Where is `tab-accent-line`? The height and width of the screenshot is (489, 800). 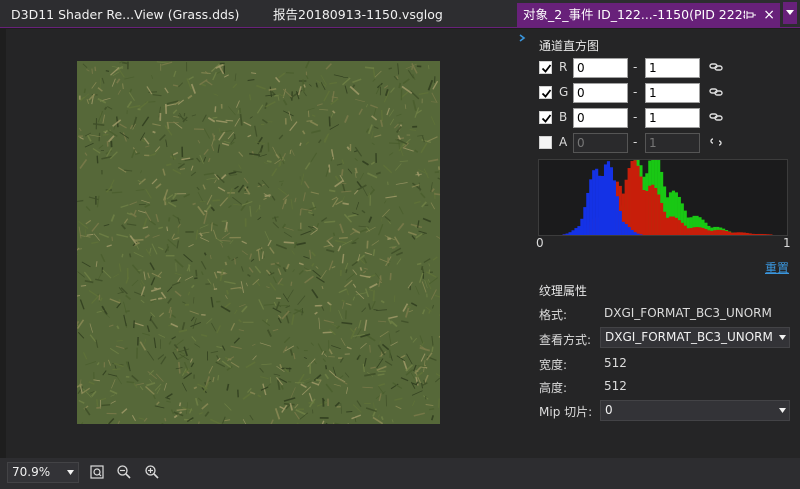
tab-accent-line is located at coordinates (400, 27).